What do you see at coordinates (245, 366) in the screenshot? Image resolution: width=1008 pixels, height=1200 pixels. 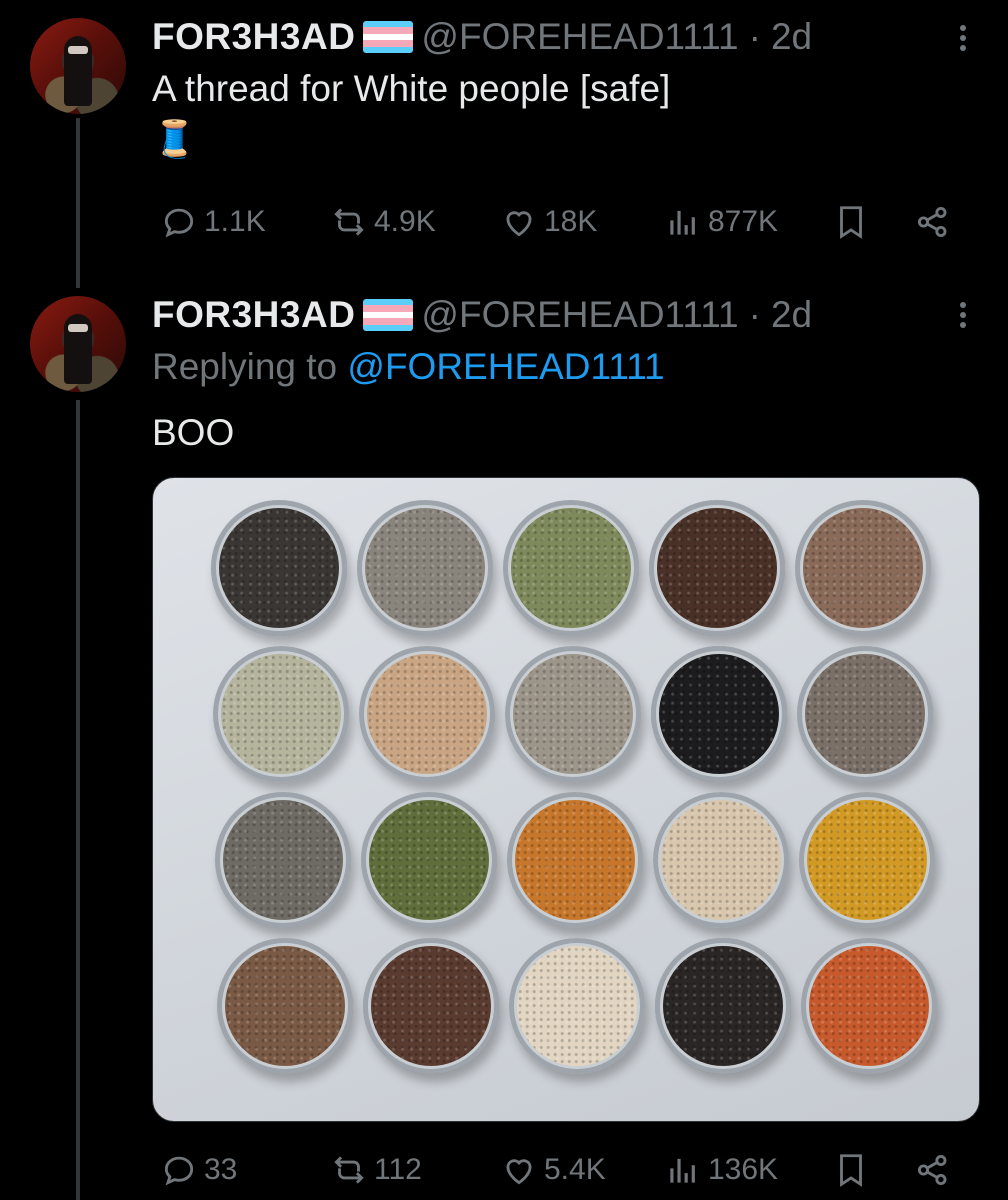 I see `replying-to-label: Replying to` at bounding box center [245, 366].